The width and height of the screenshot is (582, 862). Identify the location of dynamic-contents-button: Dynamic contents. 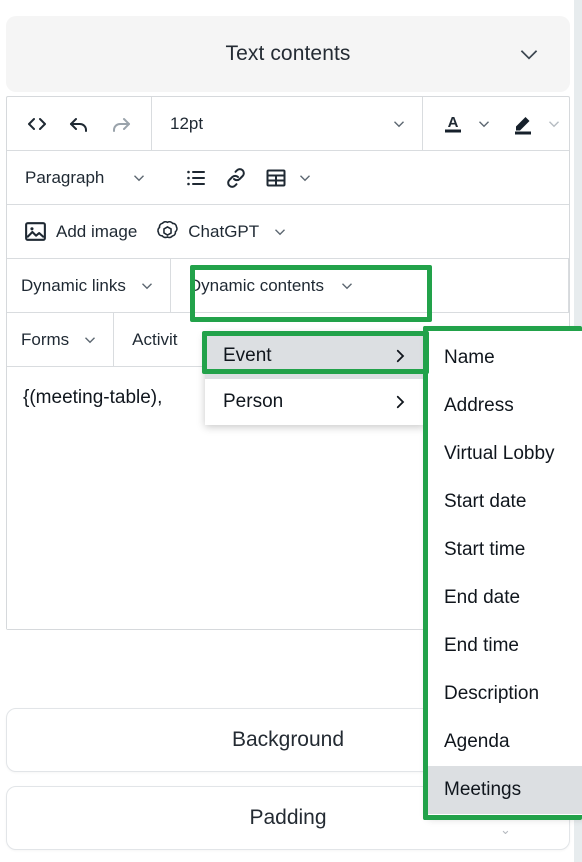
(370, 285).